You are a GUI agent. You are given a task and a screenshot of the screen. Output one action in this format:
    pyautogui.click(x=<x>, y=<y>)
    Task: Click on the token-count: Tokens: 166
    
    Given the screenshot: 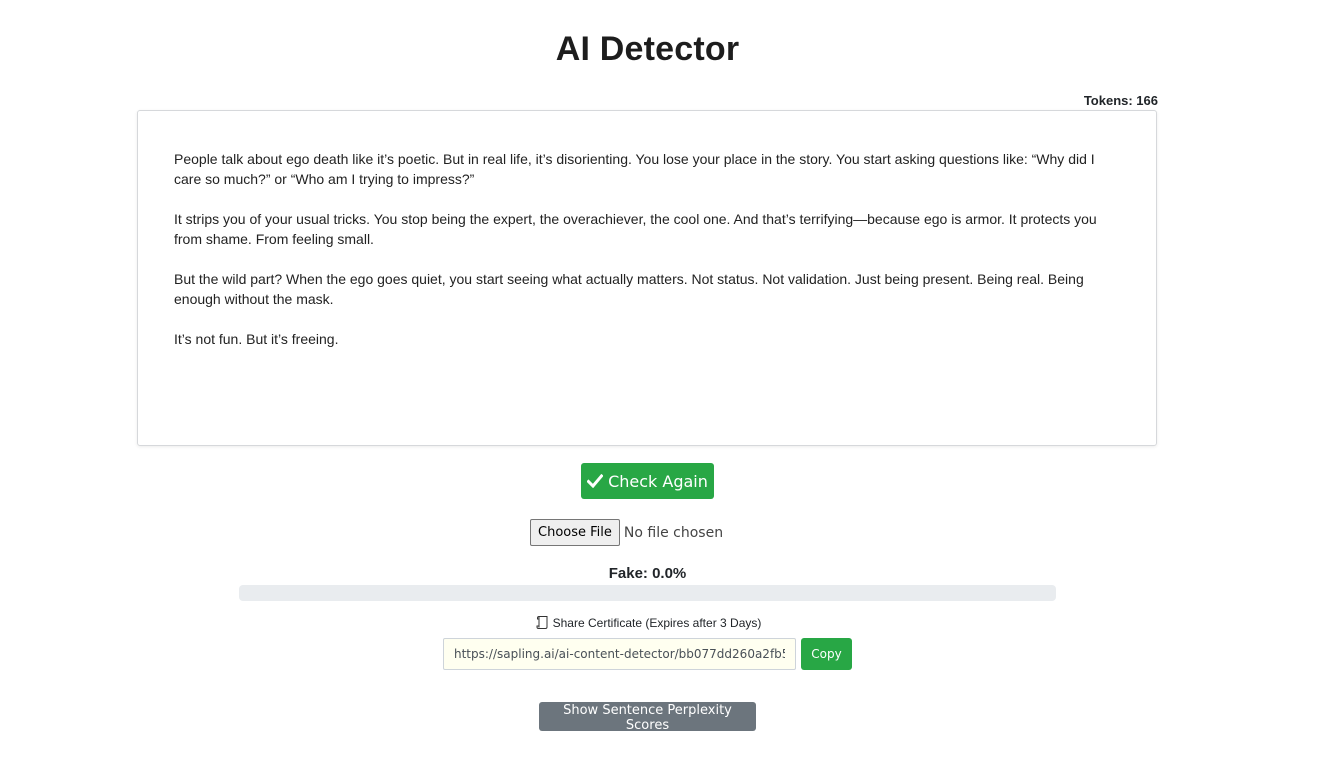 What is the action you would take?
    pyautogui.click(x=1120, y=100)
    